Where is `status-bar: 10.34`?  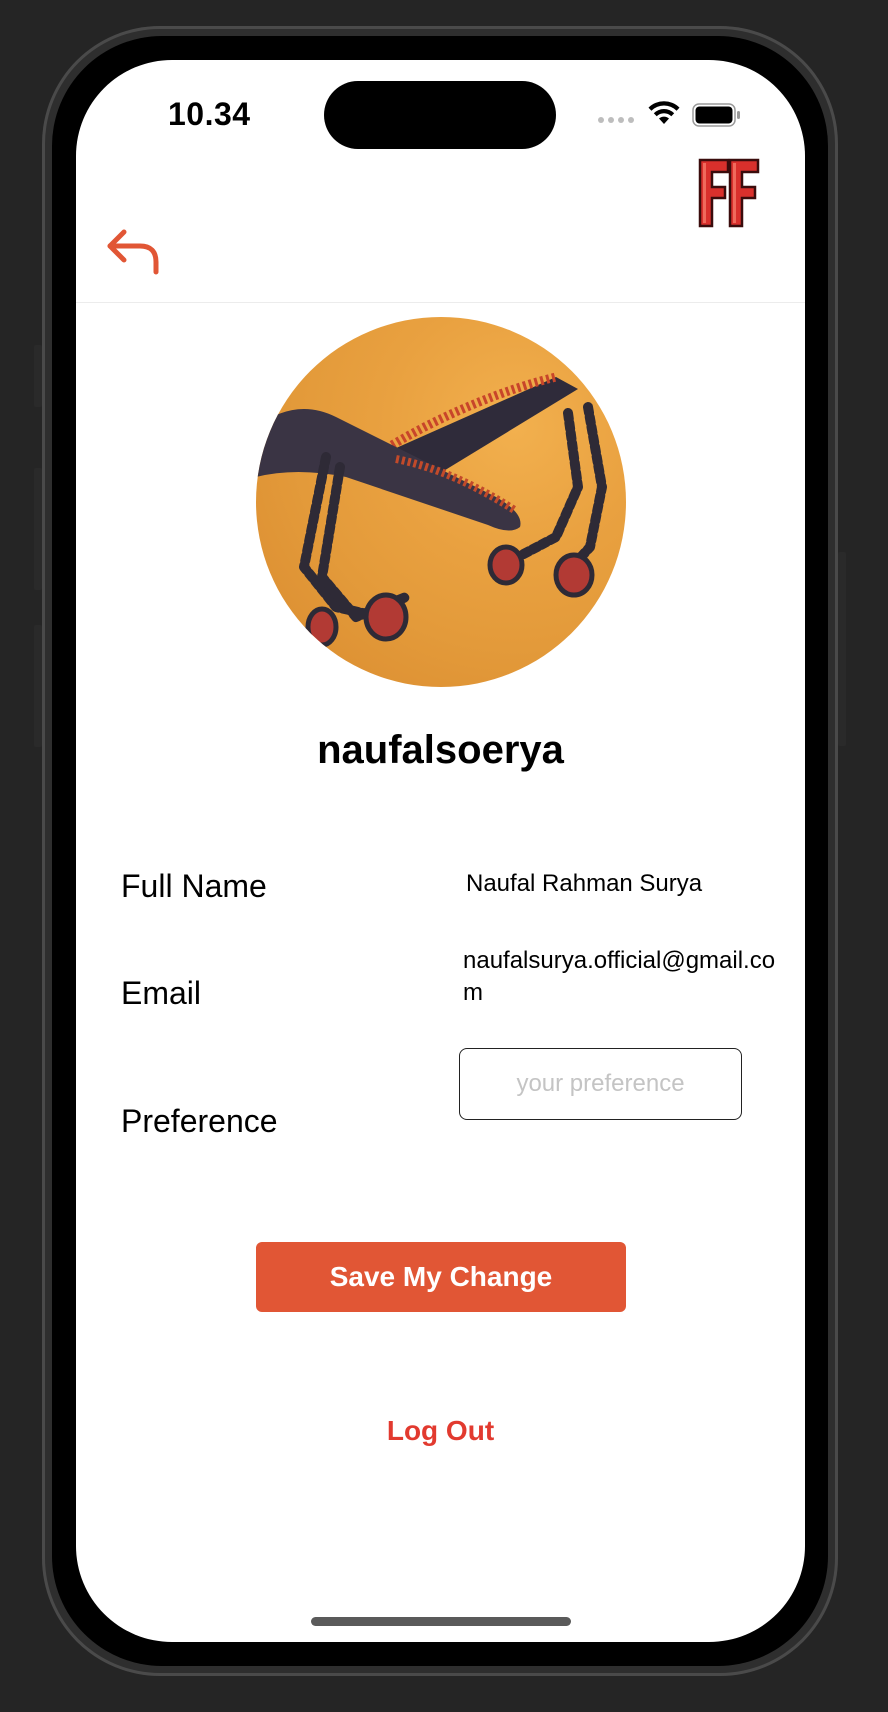
status-bar: 10.34 is located at coordinates (440, 115).